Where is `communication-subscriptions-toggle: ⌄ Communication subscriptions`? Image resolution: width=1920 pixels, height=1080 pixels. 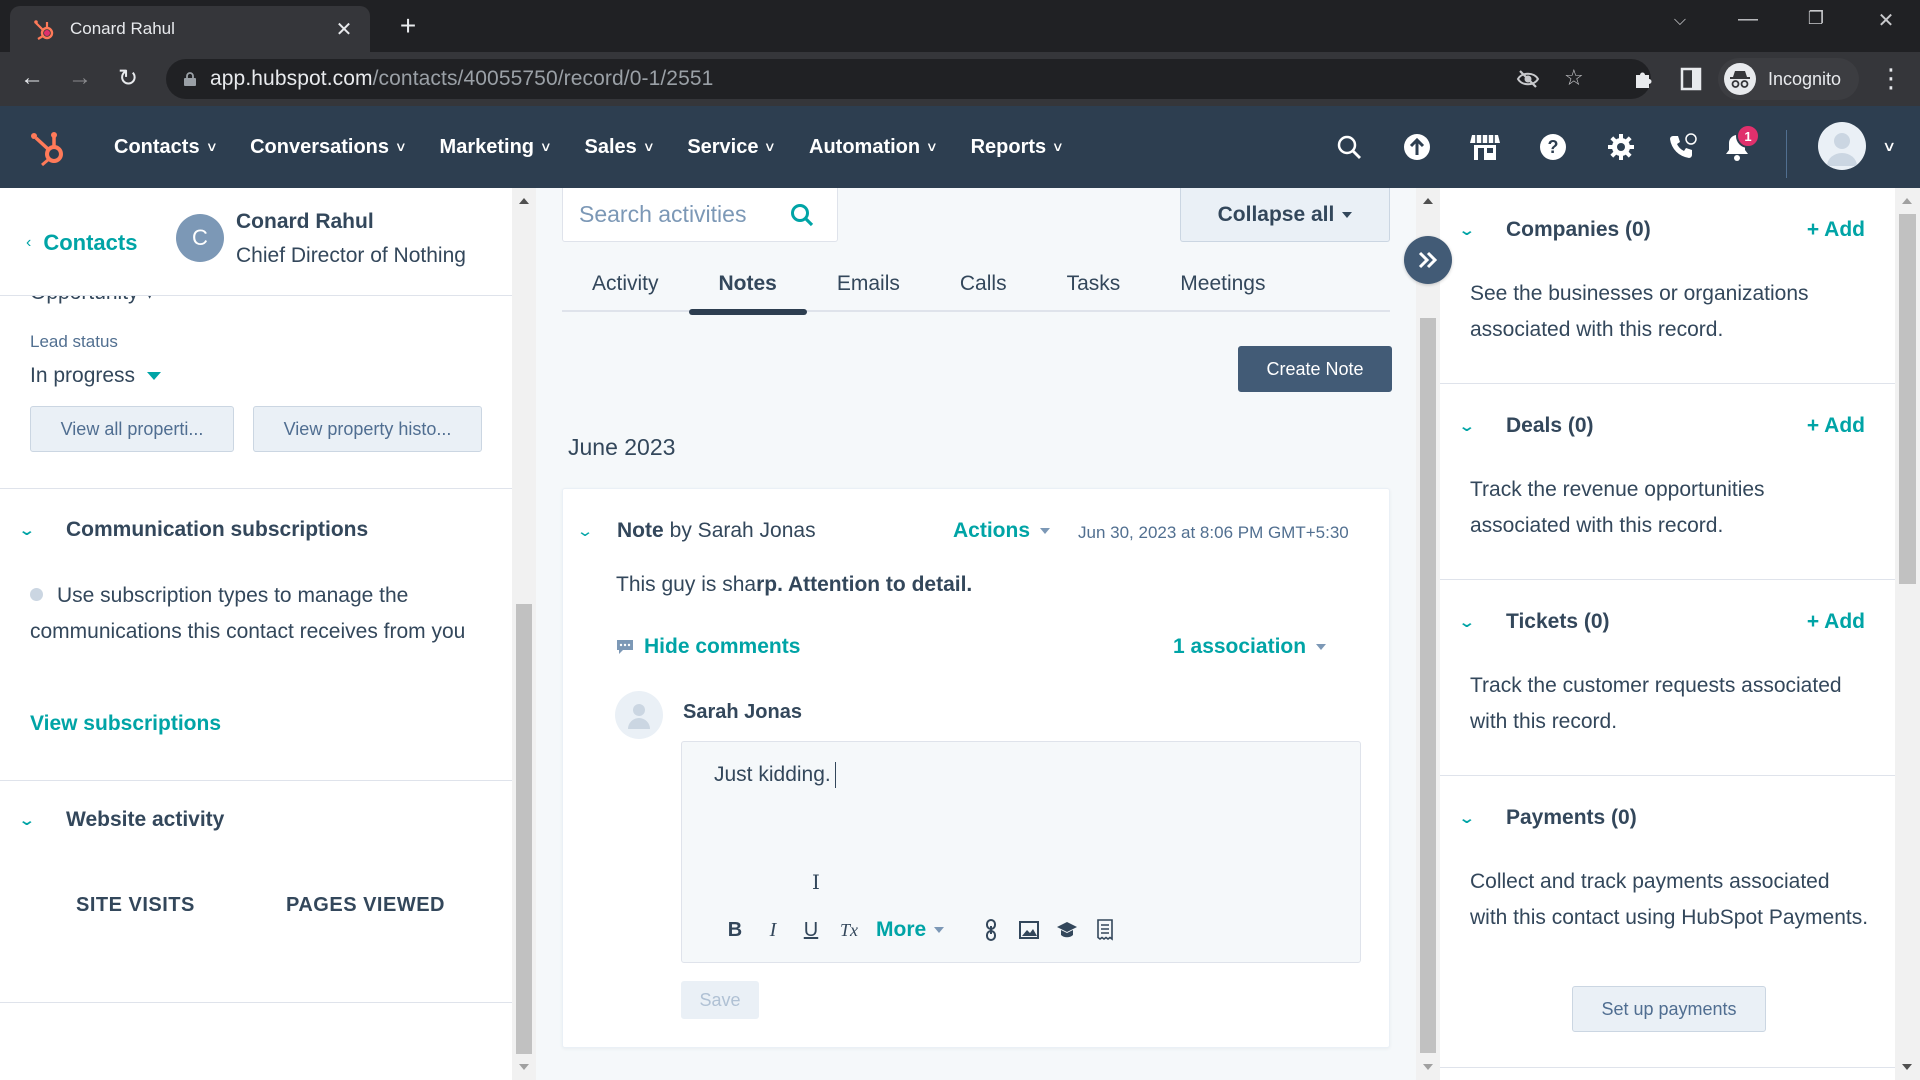 communication-subscriptions-toggle: ⌄ Communication subscriptions is located at coordinates (193, 530).